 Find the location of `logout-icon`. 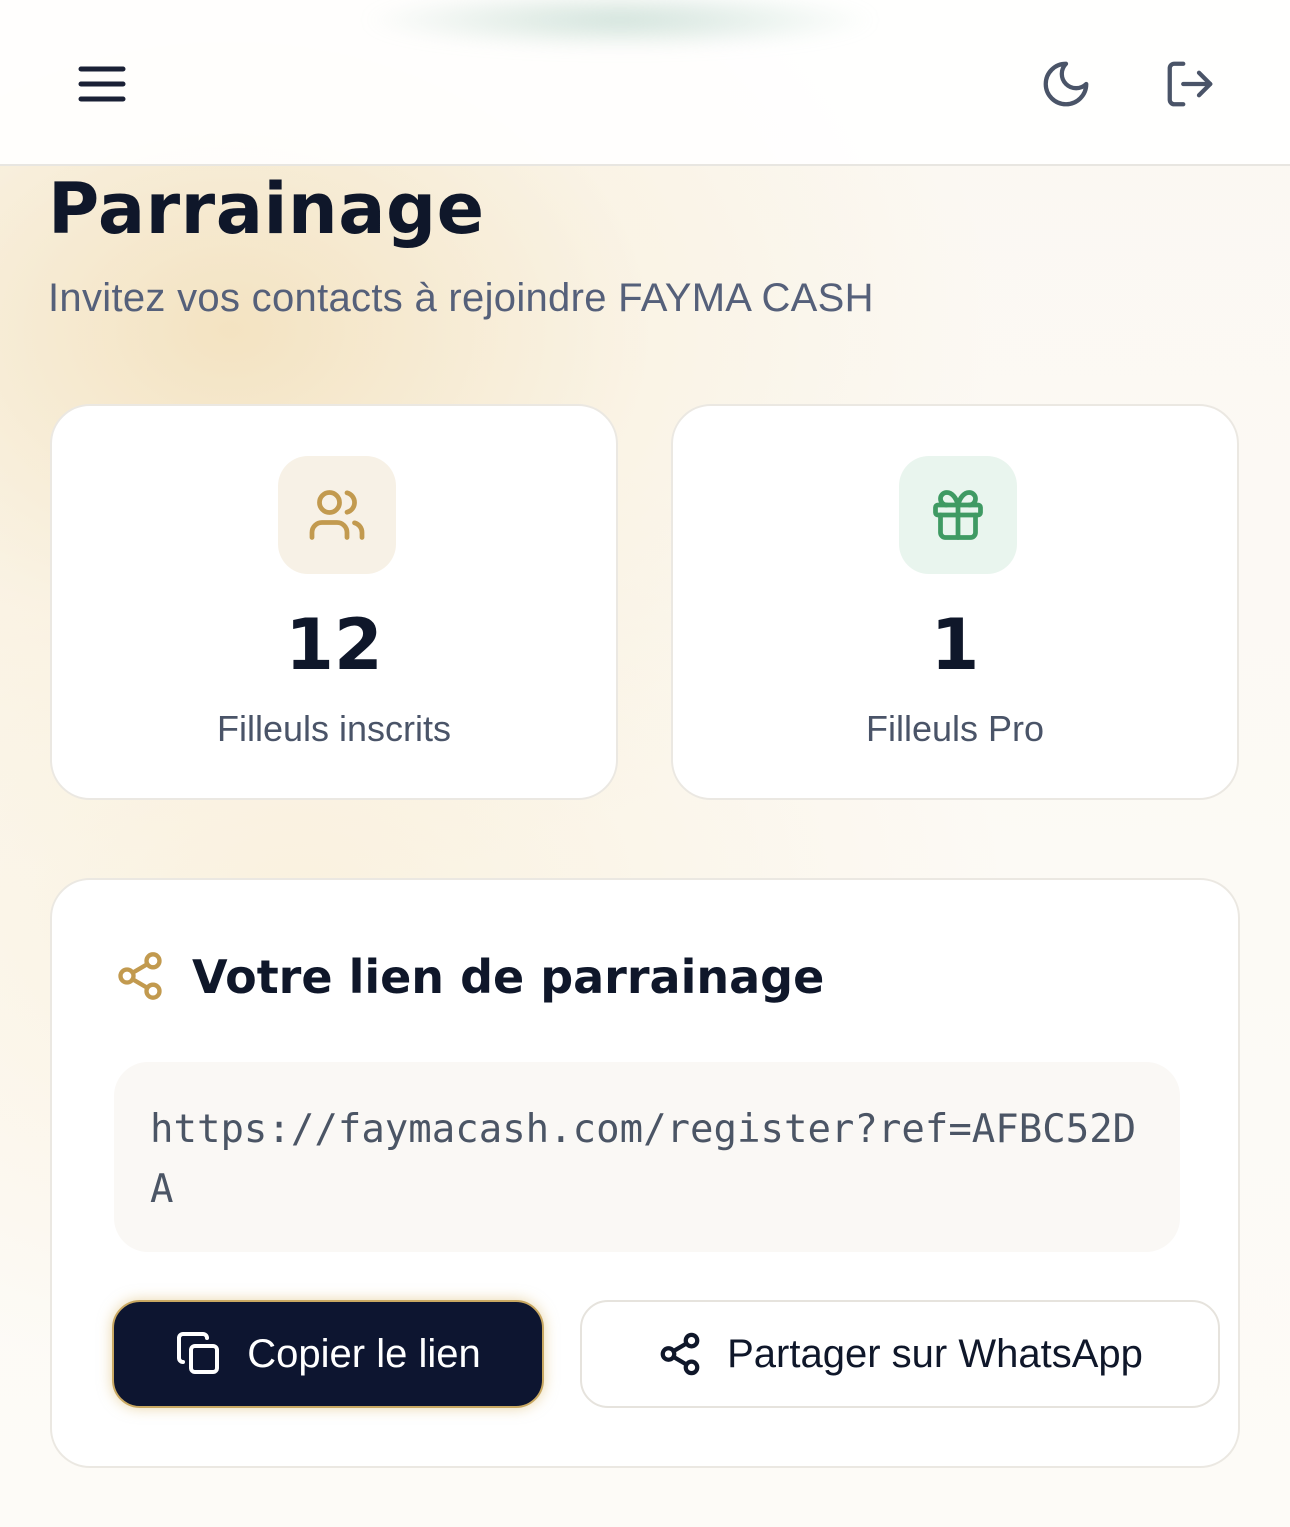

logout-icon is located at coordinates (1190, 84).